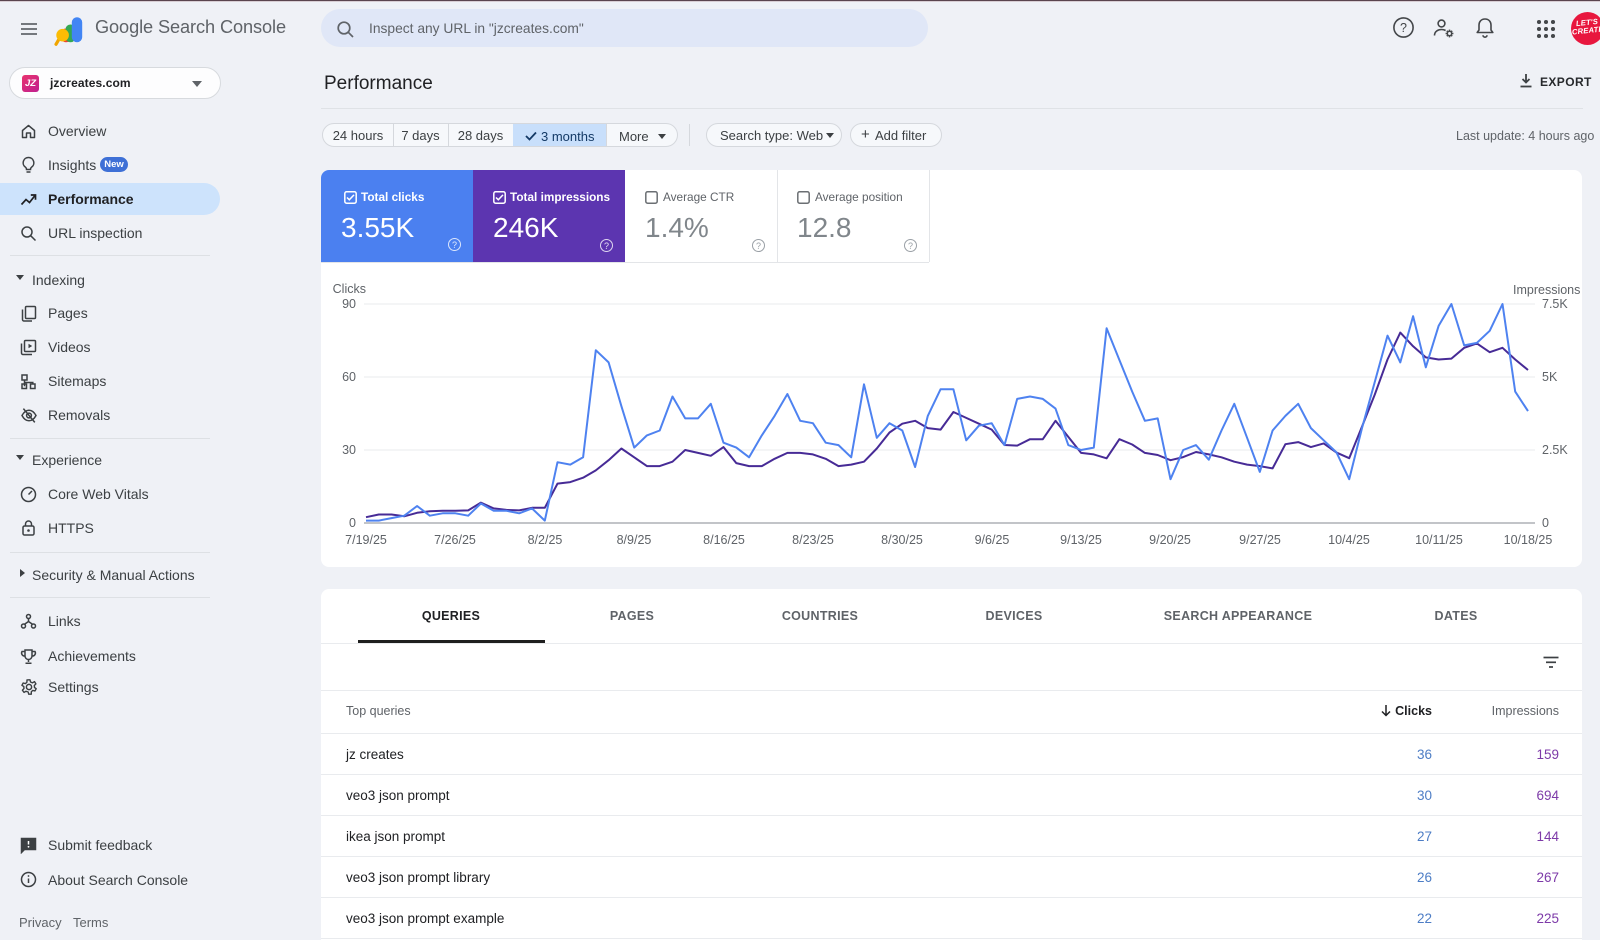 The image size is (1600, 940). What do you see at coordinates (349, 377) in the screenshot?
I see `svg-text: 60` at bounding box center [349, 377].